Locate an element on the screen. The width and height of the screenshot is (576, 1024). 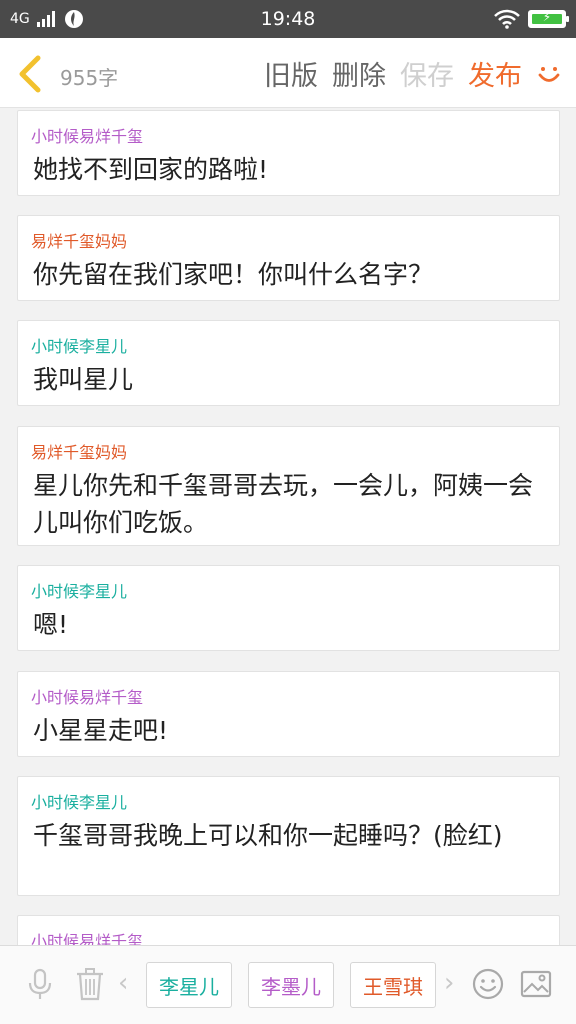
emoji-icon is located at coordinates (488, 984).